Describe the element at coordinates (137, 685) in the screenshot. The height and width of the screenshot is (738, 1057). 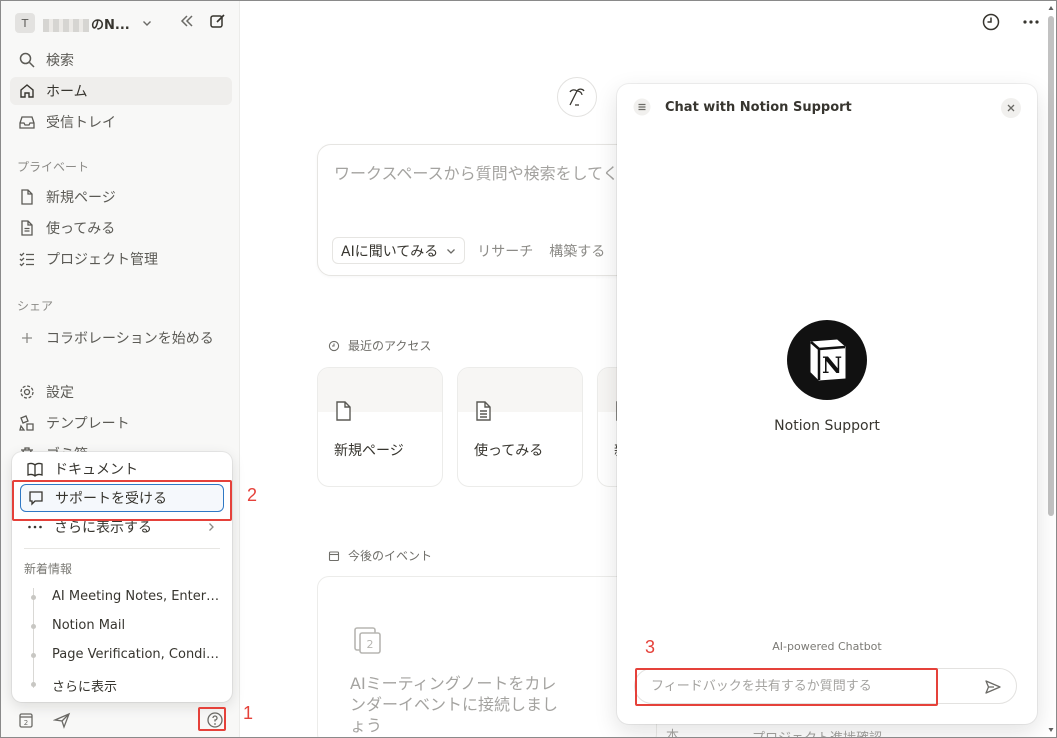
I see `news-show-more-link: さらに表示` at that location.